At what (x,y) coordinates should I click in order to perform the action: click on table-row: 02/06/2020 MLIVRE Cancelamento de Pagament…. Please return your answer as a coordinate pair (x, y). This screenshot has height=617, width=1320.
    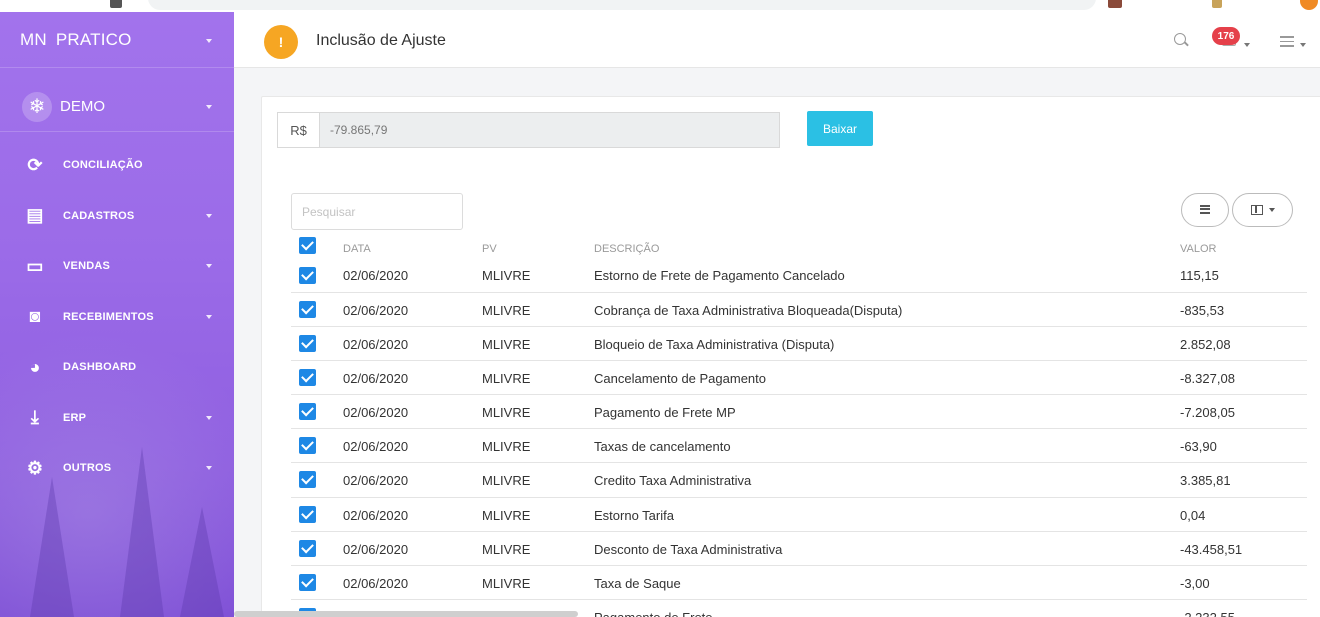
    Looking at the image, I should click on (799, 378).